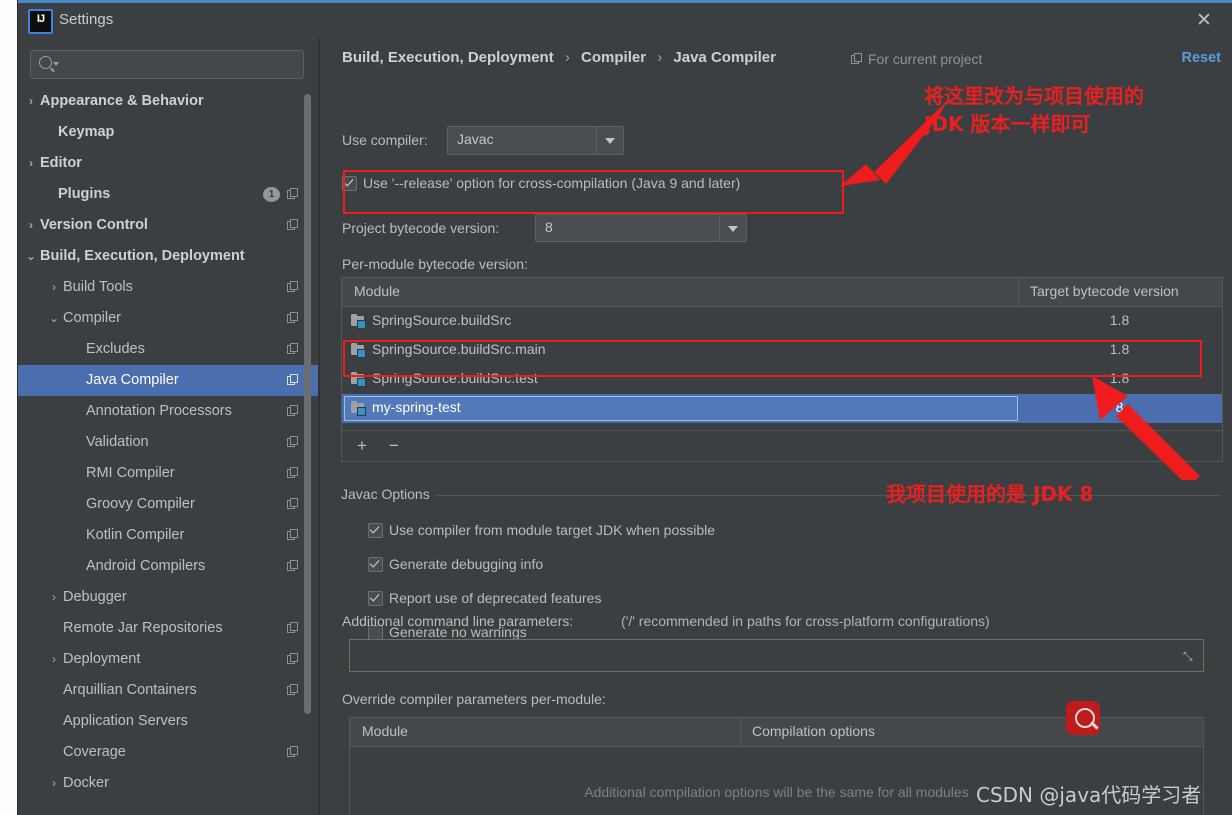 The width and height of the screenshot is (1232, 815). Describe the element at coordinates (169, 194) in the screenshot. I see `sidebar-item-plugins: Plugins 1` at that location.